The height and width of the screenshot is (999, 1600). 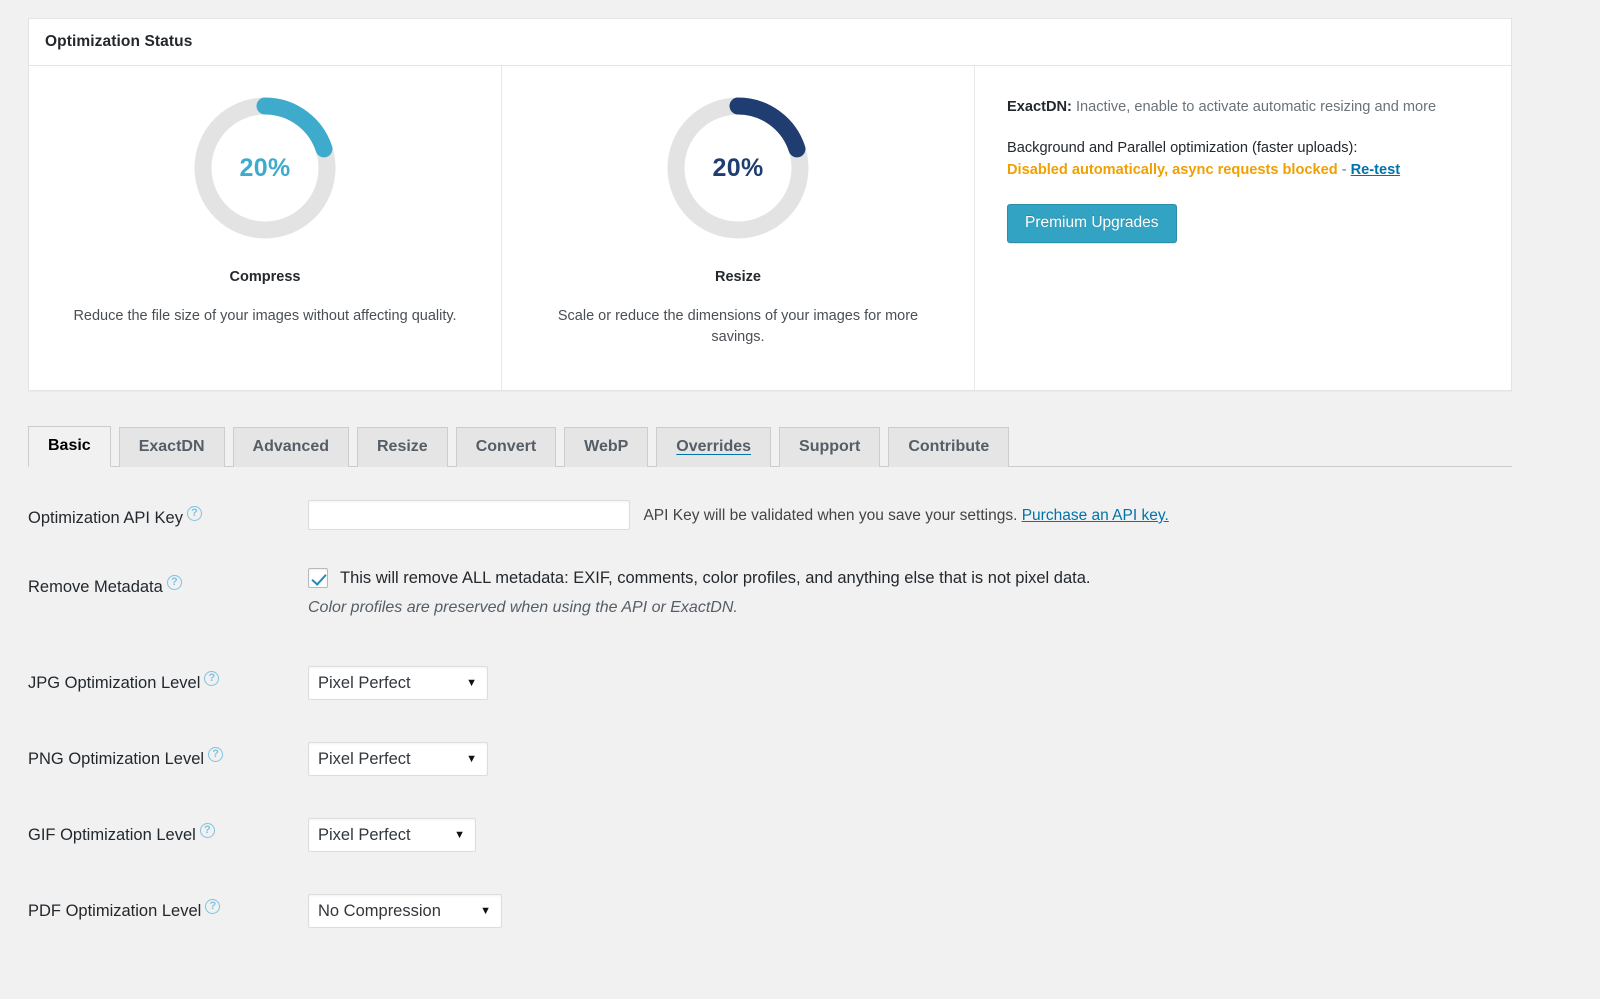 What do you see at coordinates (402, 447) in the screenshot?
I see `tab-resize: Resize` at bounding box center [402, 447].